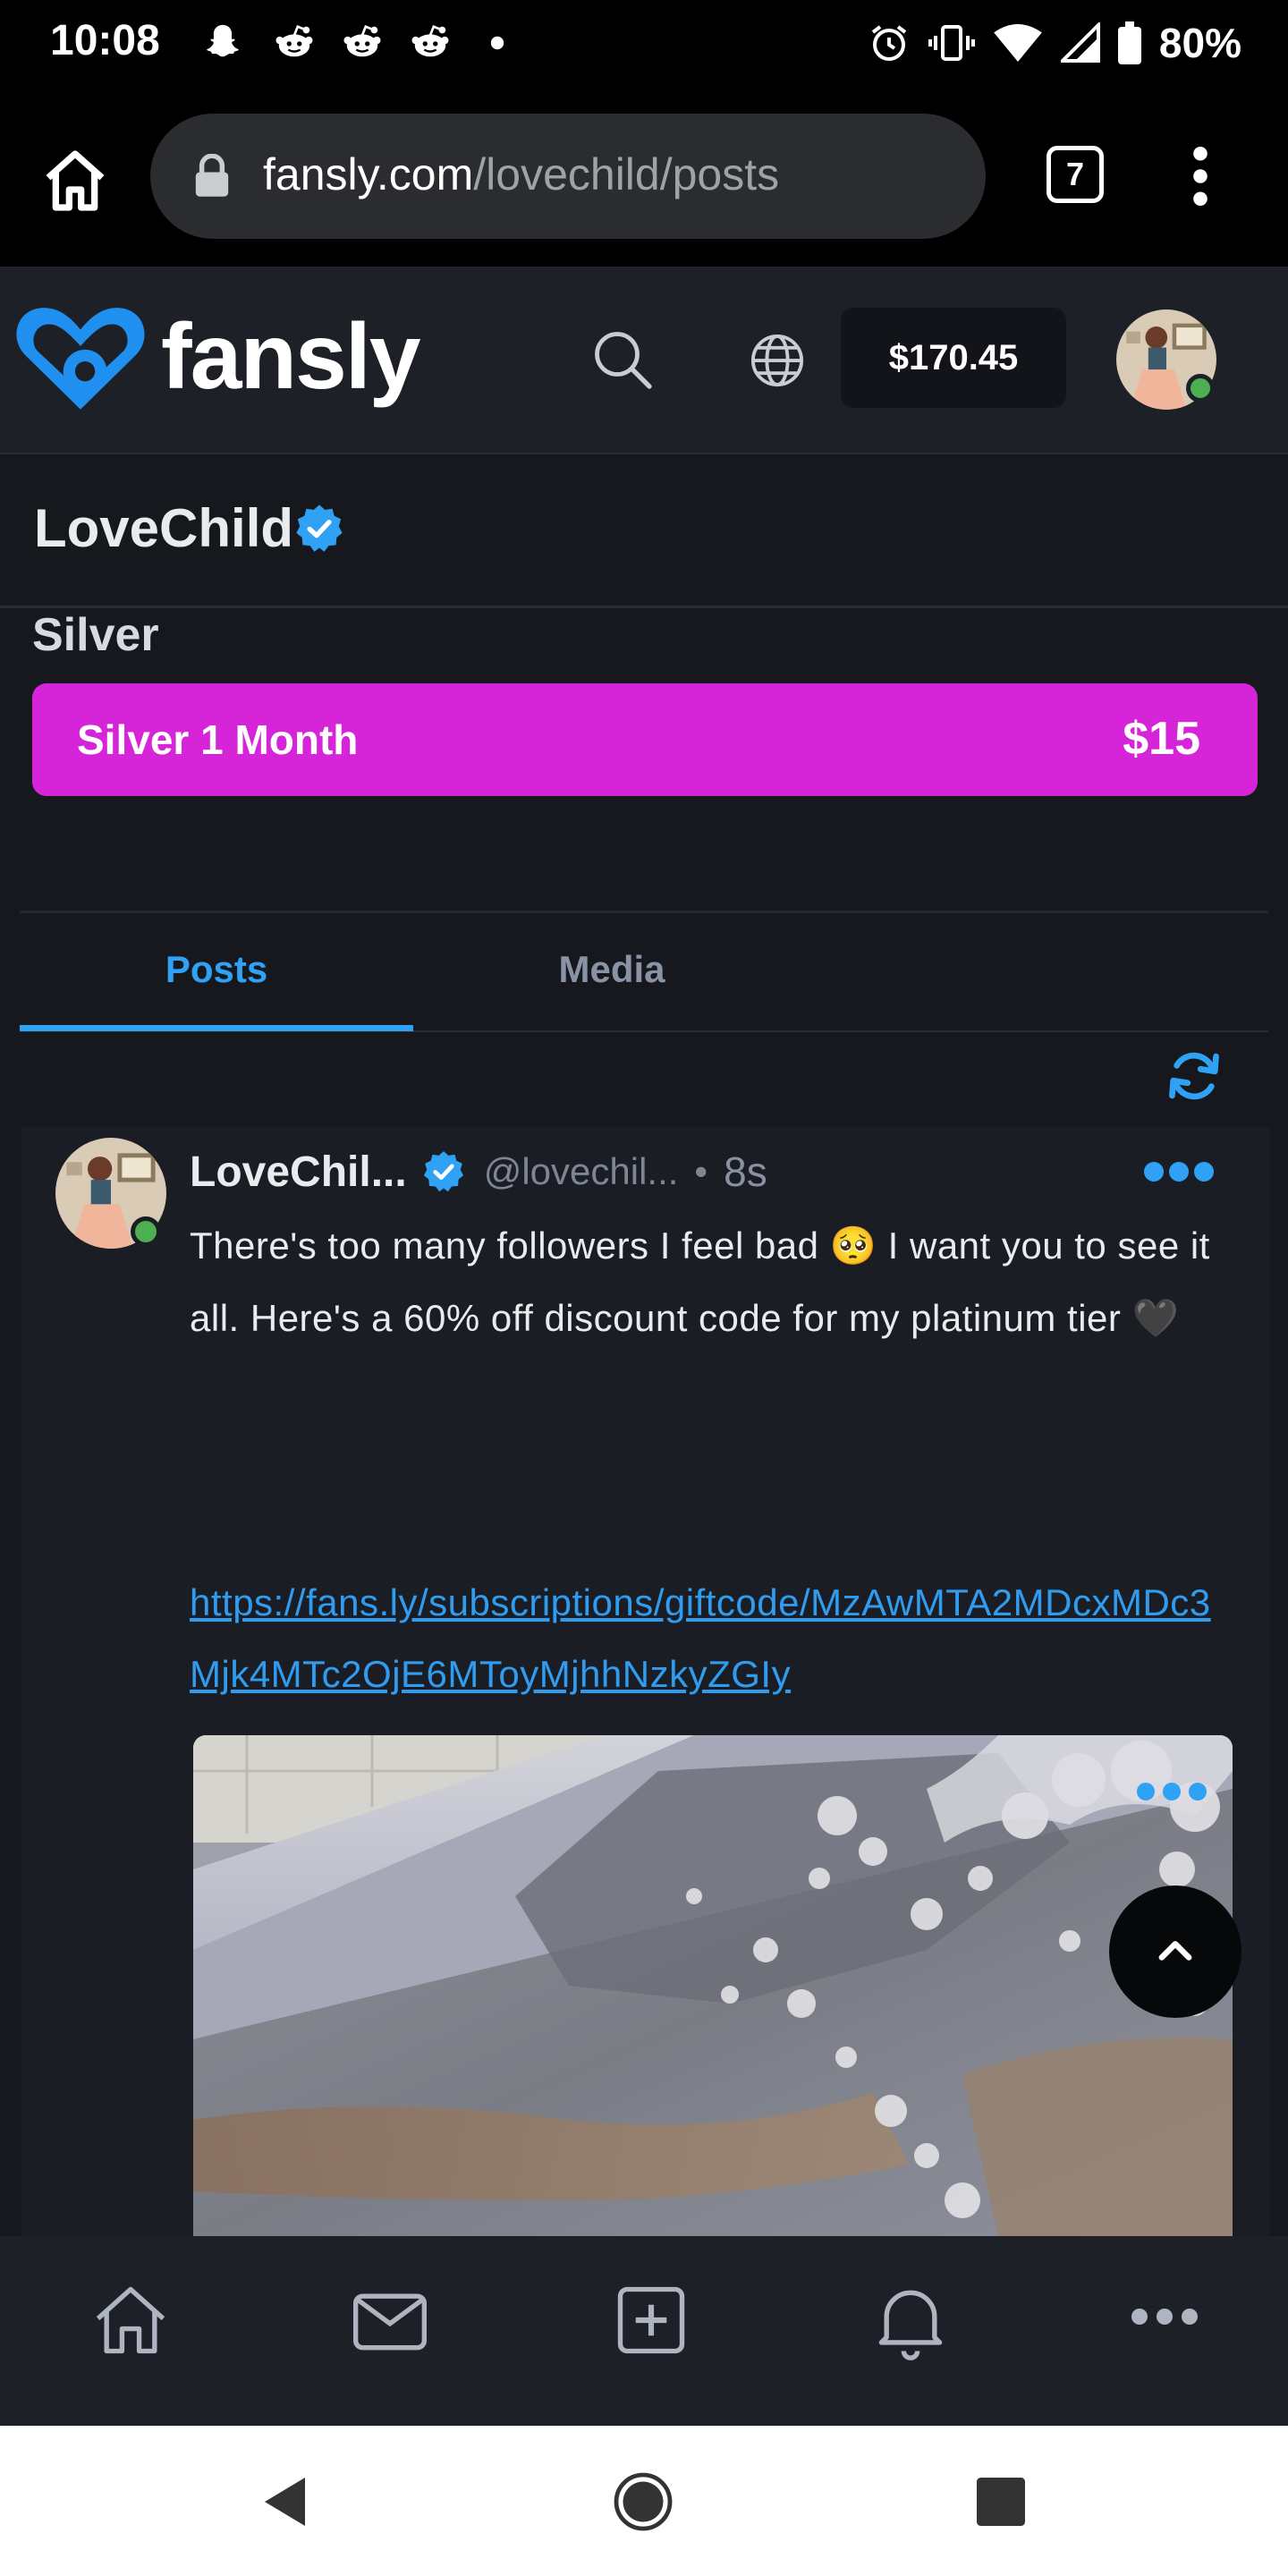  What do you see at coordinates (1080, 42) in the screenshot?
I see `signal-icon` at bounding box center [1080, 42].